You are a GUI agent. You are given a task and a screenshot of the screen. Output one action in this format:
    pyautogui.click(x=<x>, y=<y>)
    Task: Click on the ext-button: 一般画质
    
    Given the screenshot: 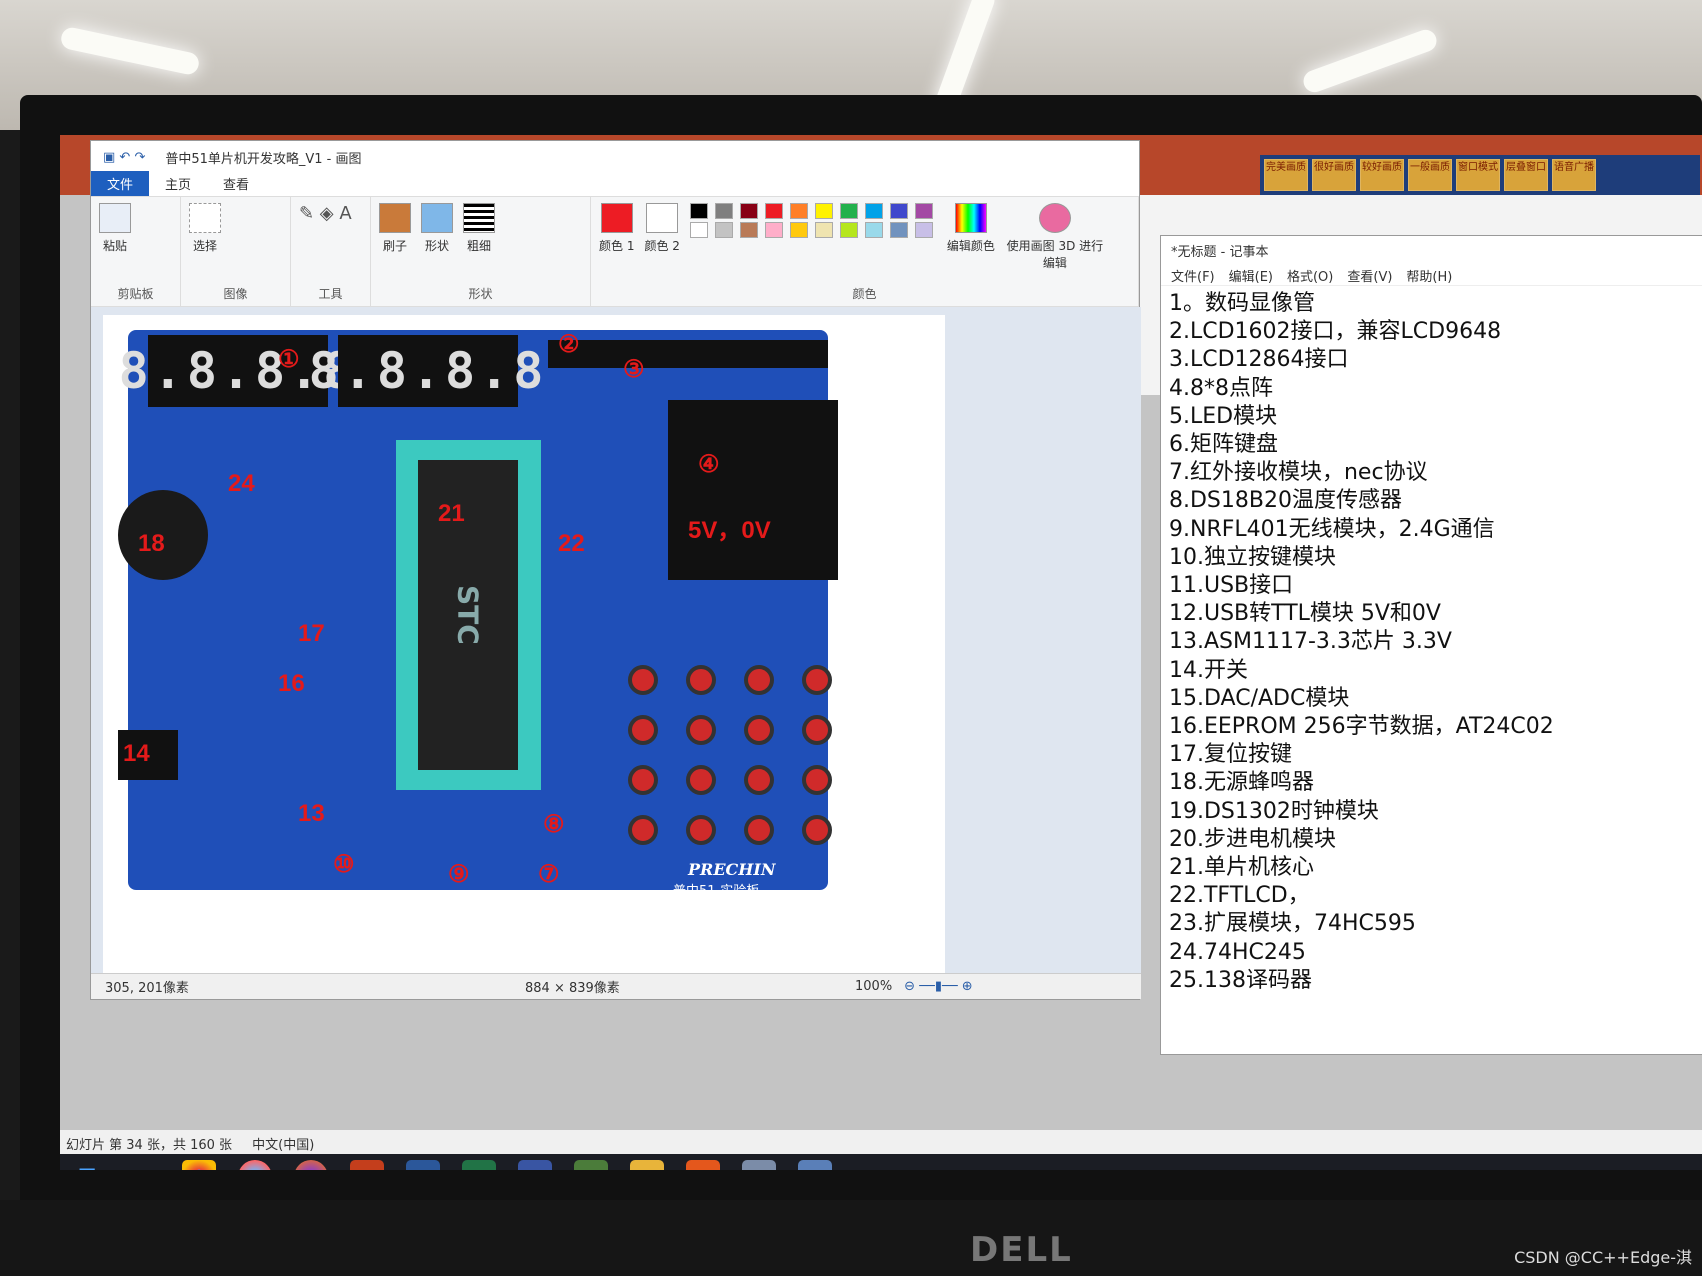 What is the action you would take?
    pyautogui.click(x=1430, y=175)
    